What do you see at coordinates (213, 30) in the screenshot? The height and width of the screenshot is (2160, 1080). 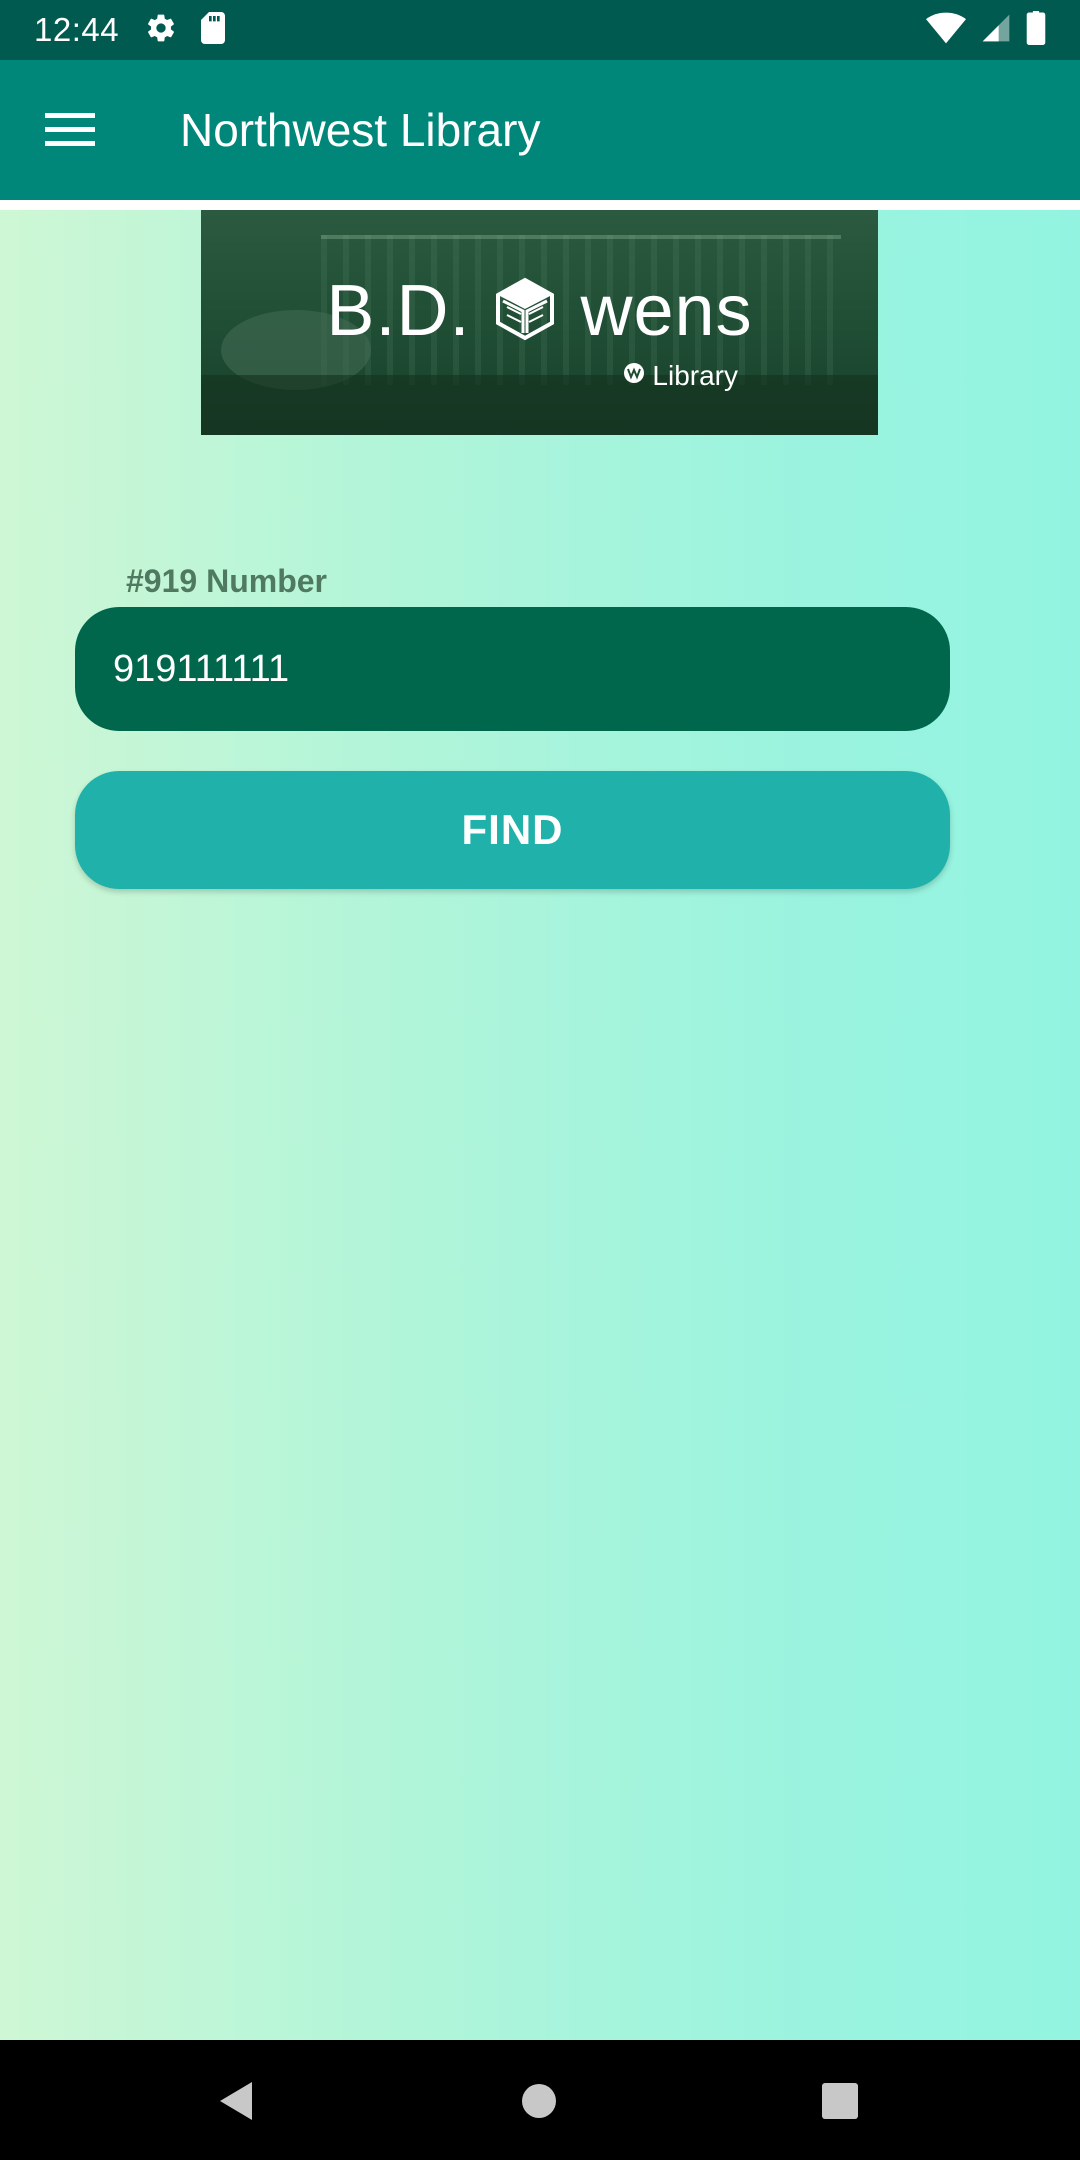 I see `sd-card-icon` at bounding box center [213, 30].